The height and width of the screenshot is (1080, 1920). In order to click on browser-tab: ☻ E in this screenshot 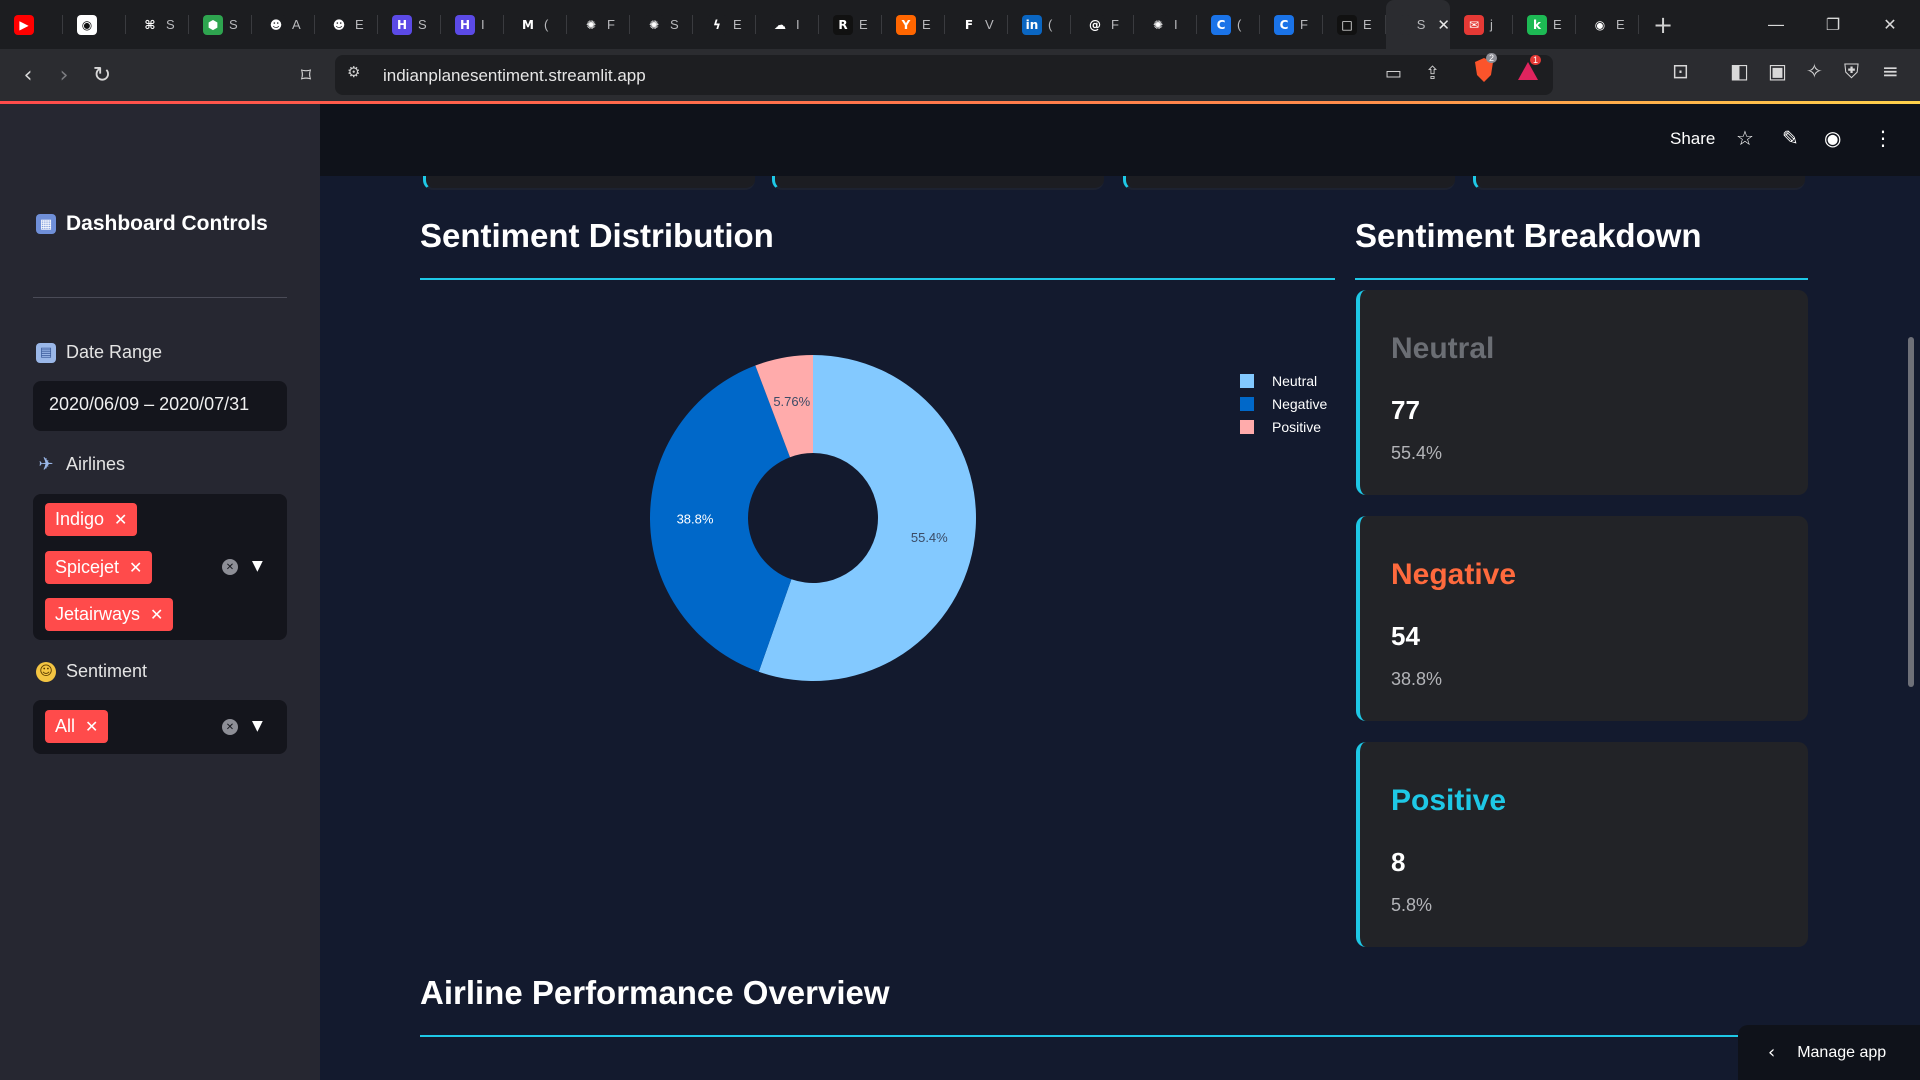, I will do `click(346, 24)`.